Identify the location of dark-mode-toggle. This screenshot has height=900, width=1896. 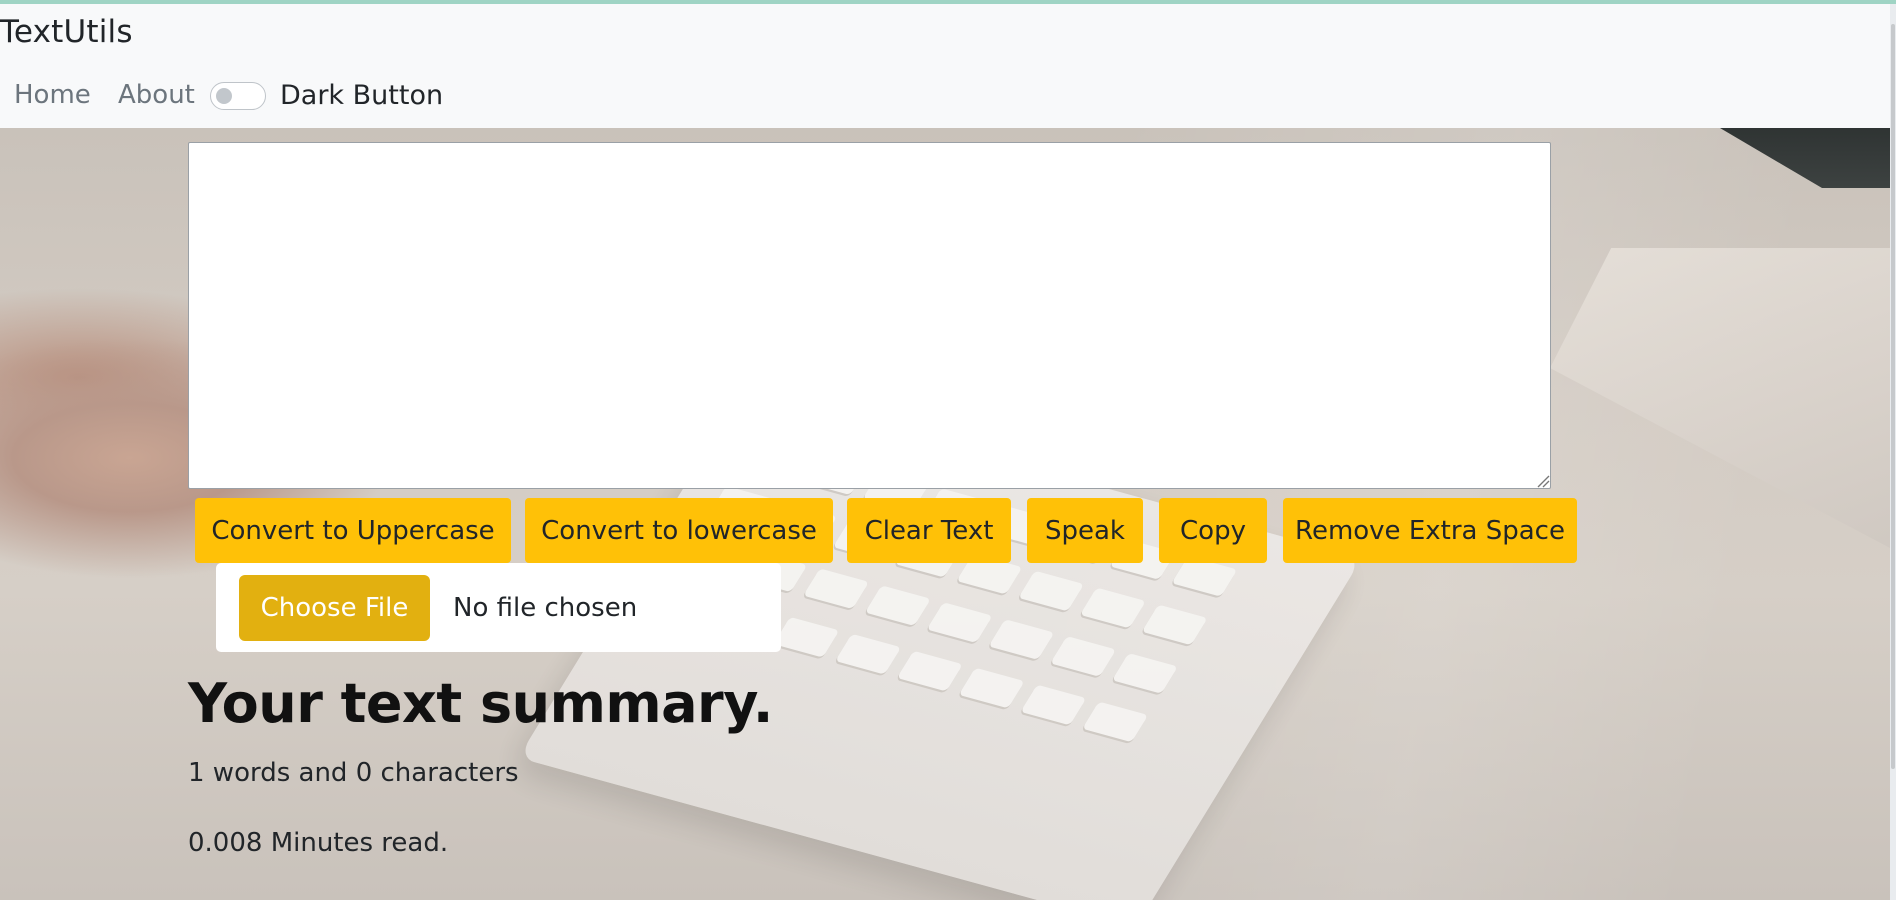
(238, 96).